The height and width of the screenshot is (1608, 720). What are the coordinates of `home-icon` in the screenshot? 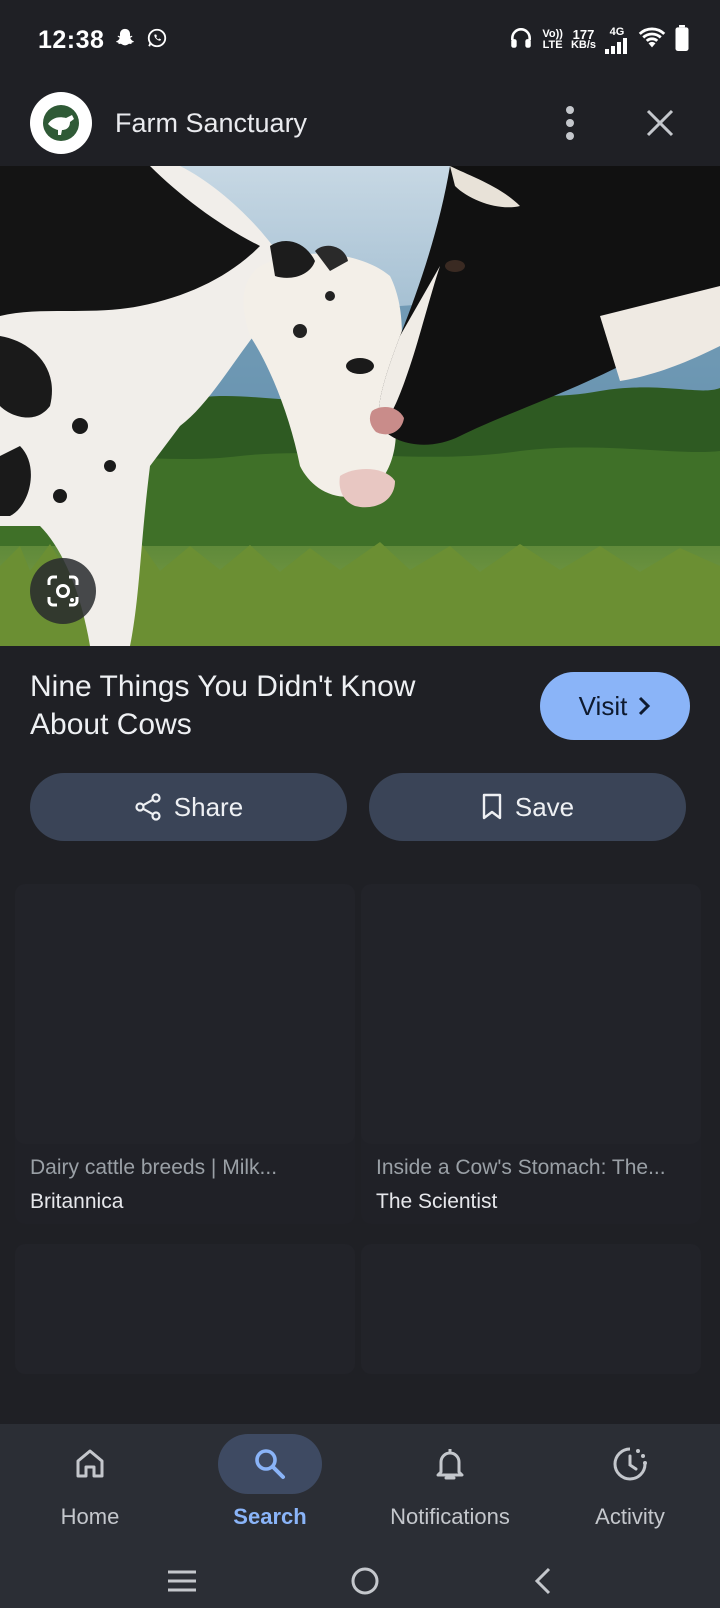 It's located at (90, 1463).